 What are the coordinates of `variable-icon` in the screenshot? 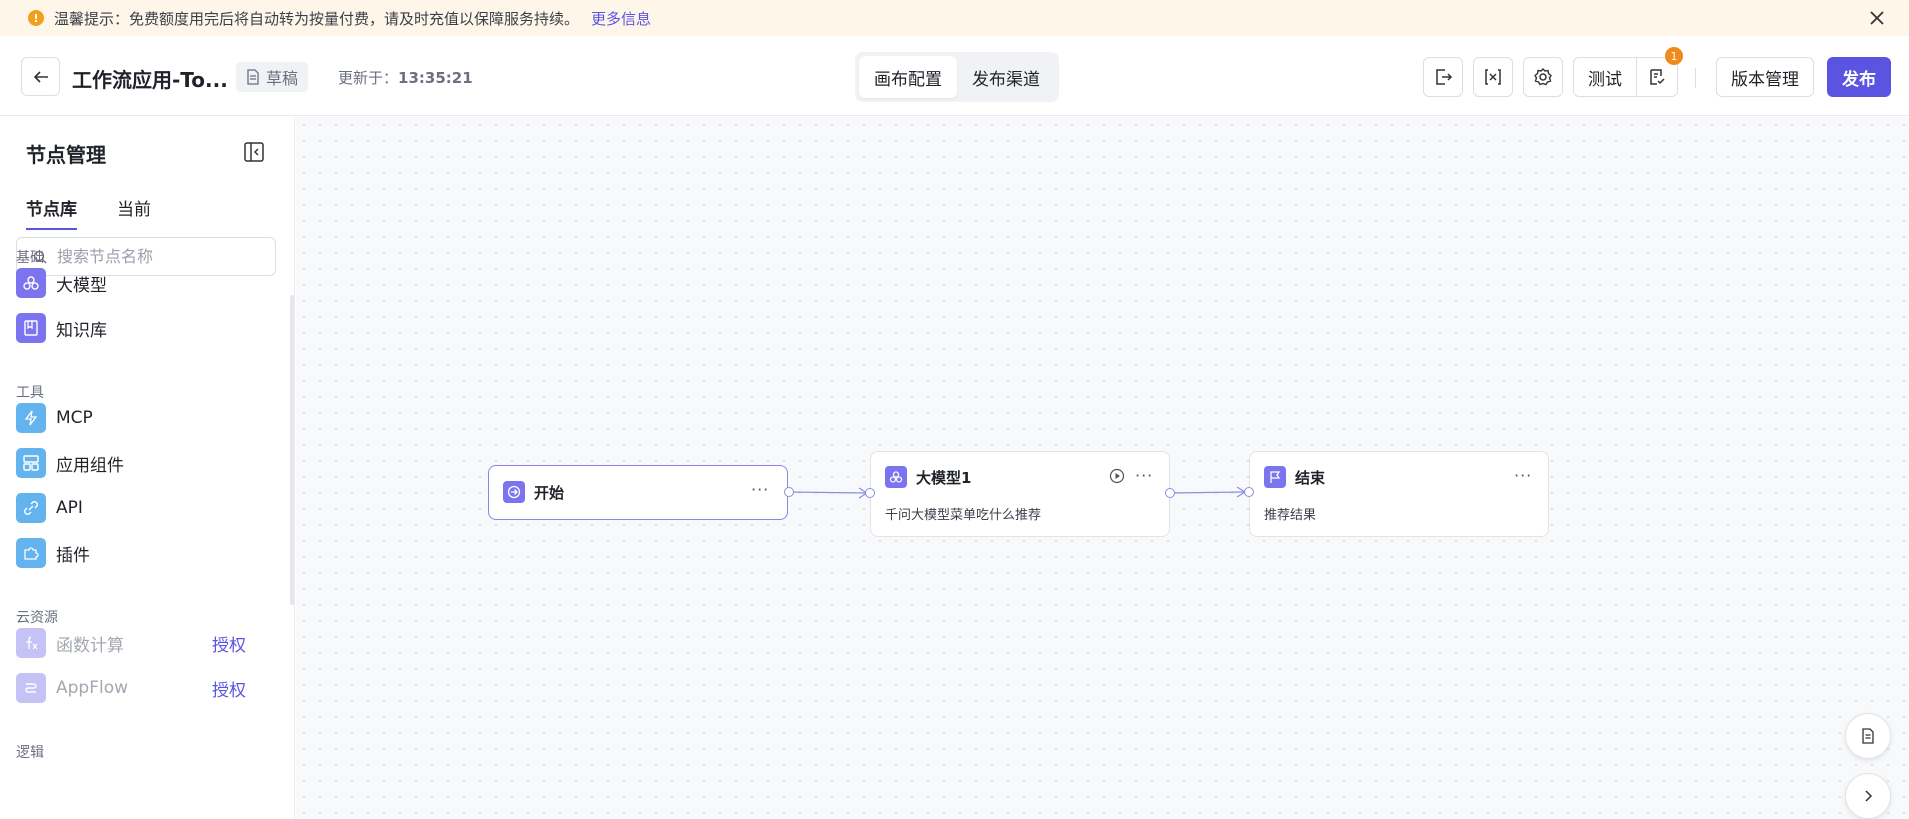 It's located at (1493, 77).